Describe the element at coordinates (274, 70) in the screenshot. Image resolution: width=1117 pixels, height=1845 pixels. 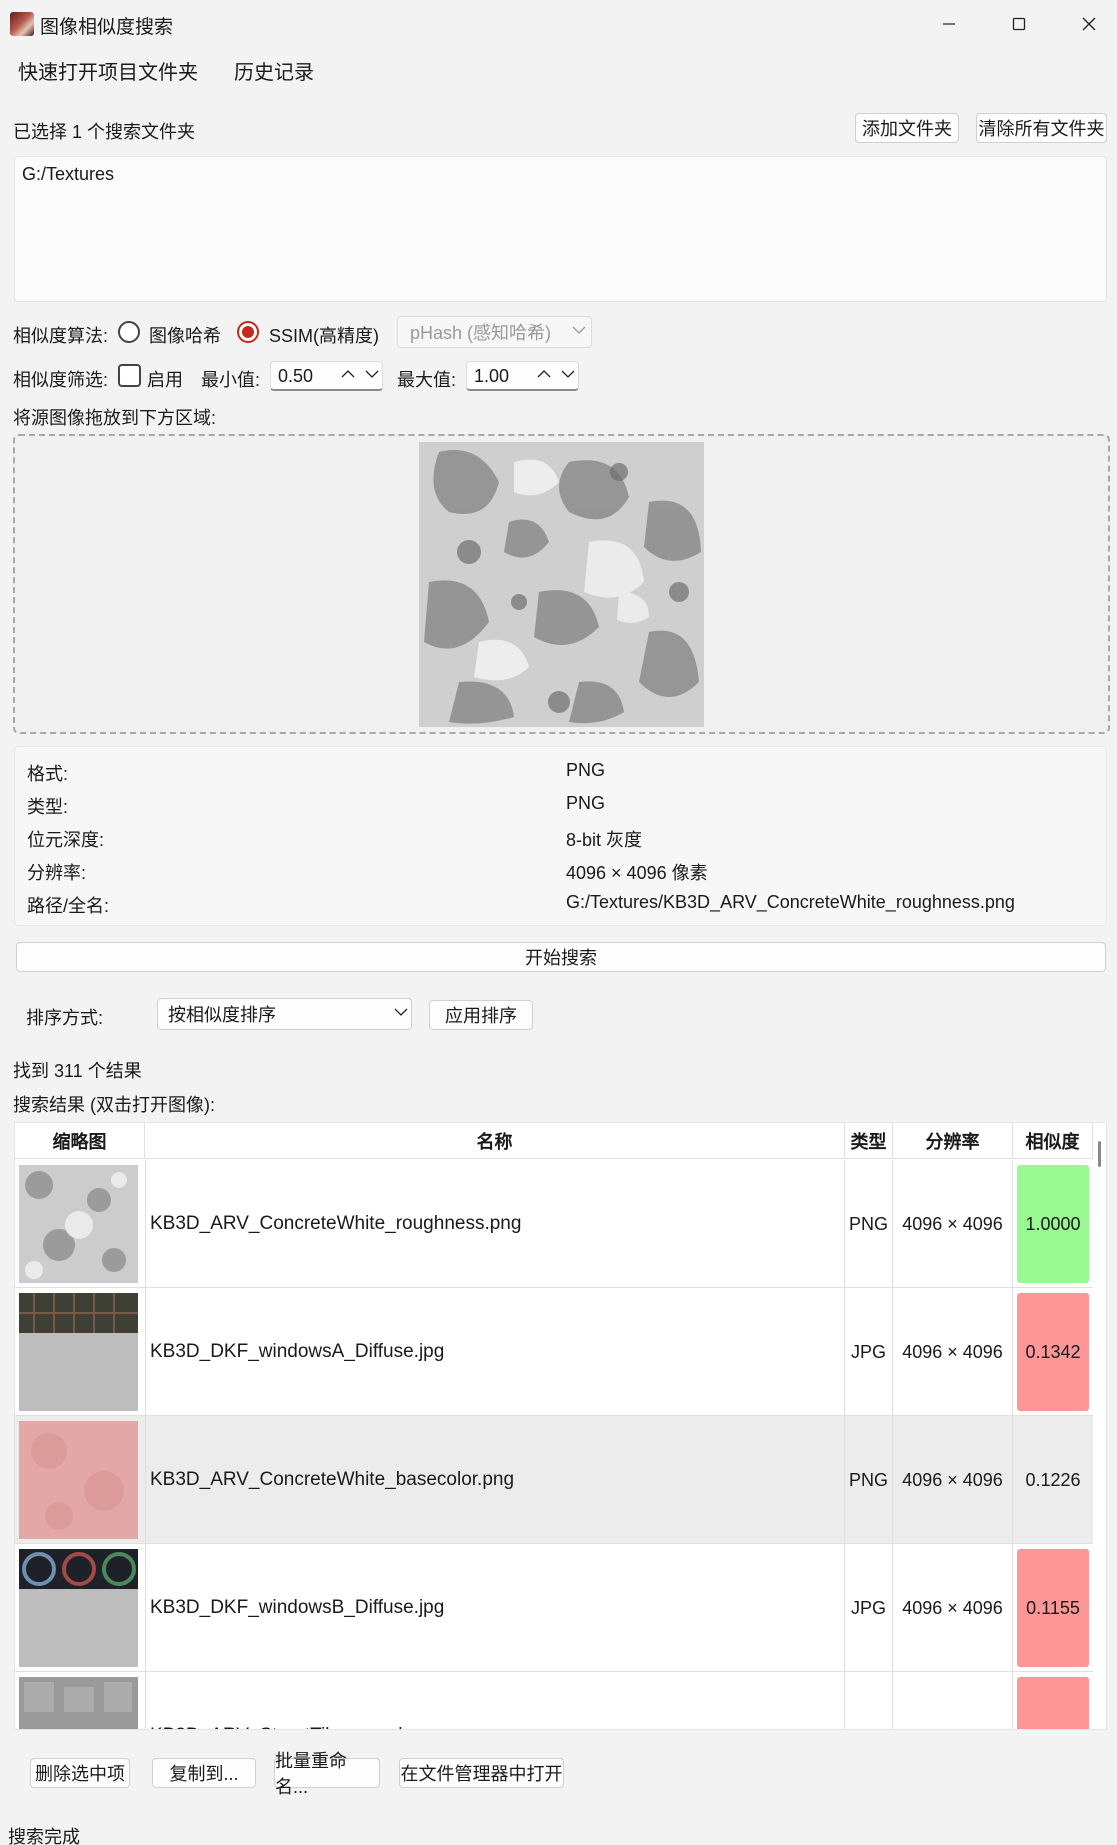
I see `menu-history: 历史记录` at that location.